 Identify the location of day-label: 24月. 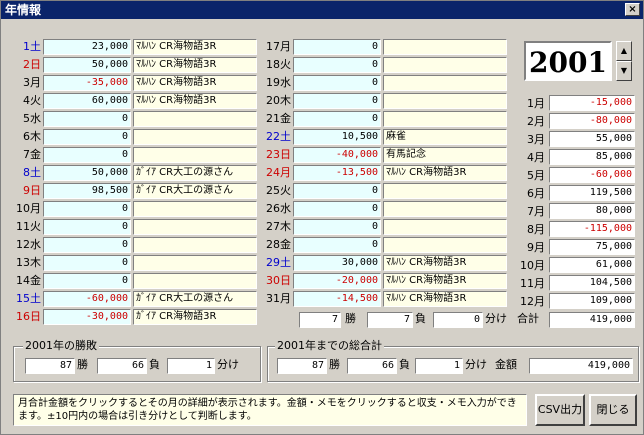
(278, 172).